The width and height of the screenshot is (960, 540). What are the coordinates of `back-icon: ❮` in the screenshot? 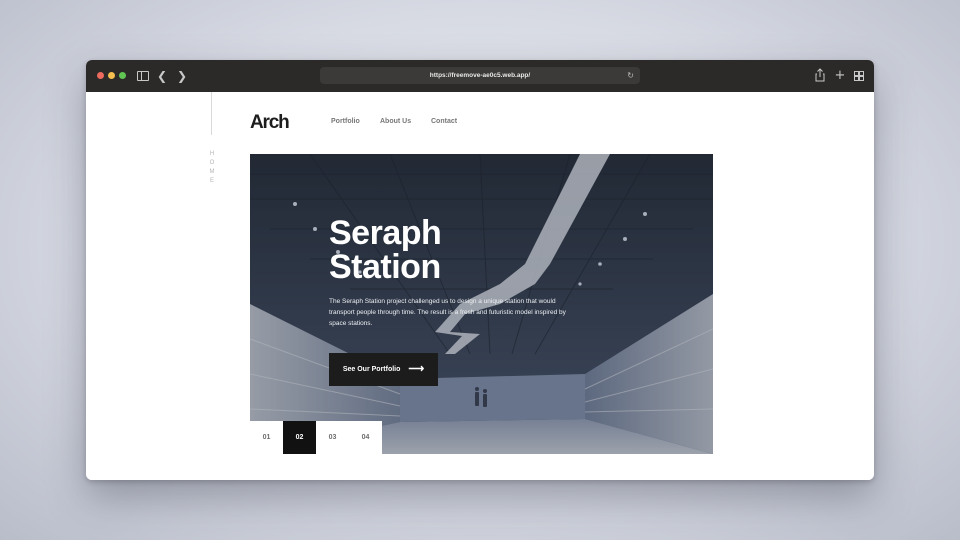 It's located at (162, 76).